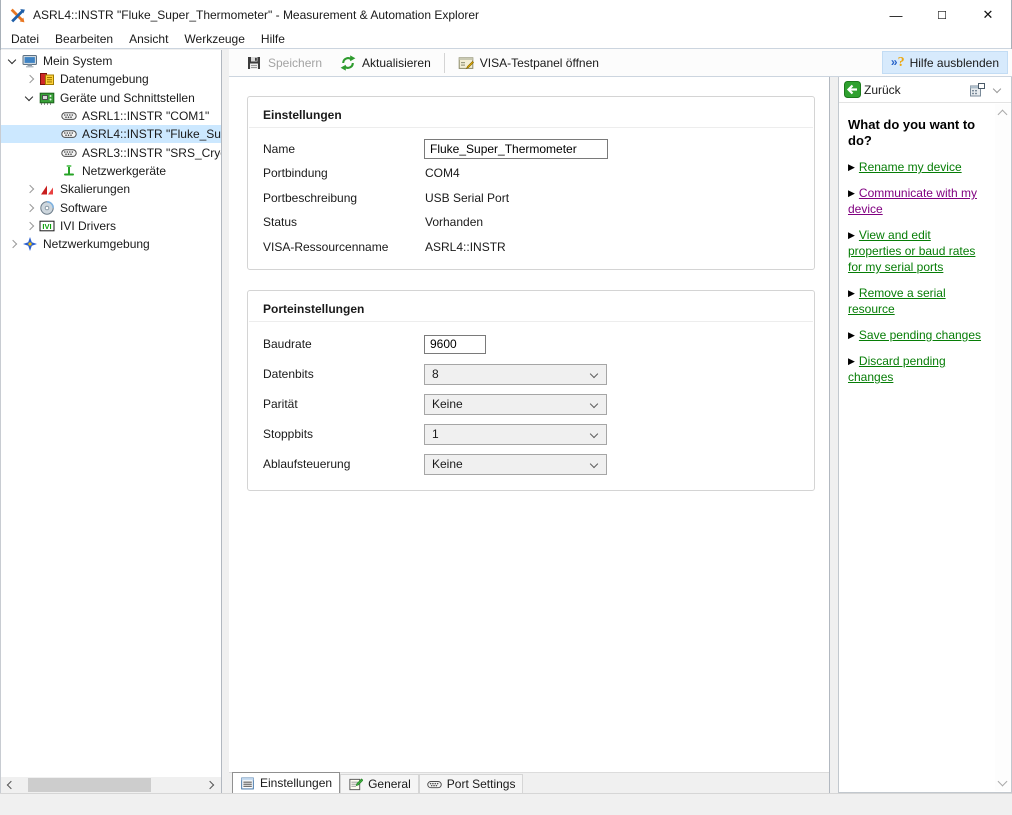 The height and width of the screenshot is (815, 1012). Describe the element at coordinates (515, 434) in the screenshot. I see `dropdown: 1` at that location.